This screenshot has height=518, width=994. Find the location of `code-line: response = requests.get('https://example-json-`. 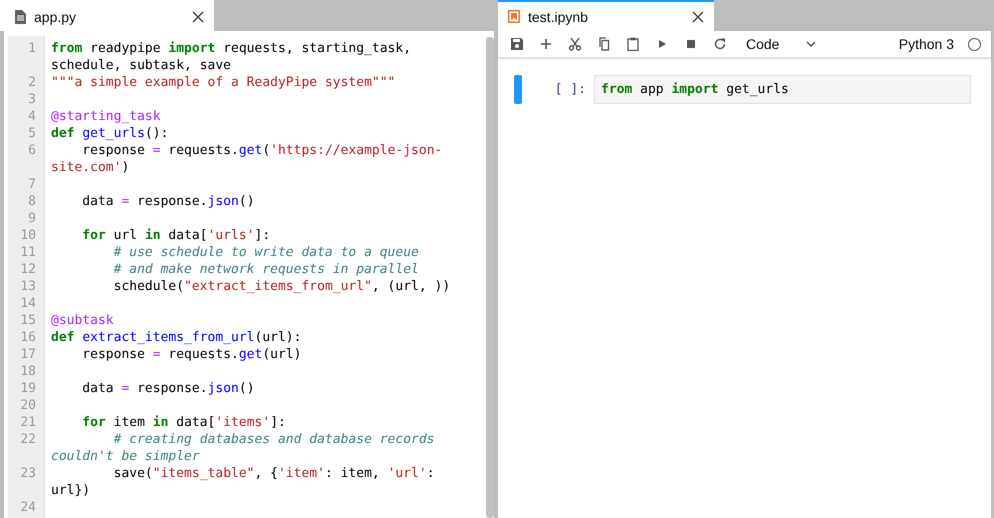

code-line: response = requests.get('https://example-json- is located at coordinates (262, 150).